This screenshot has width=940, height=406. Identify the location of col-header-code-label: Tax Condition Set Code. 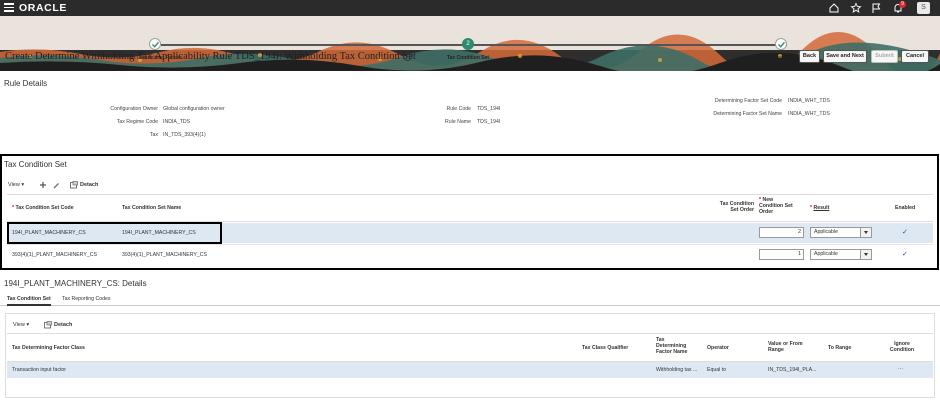
(44, 208).